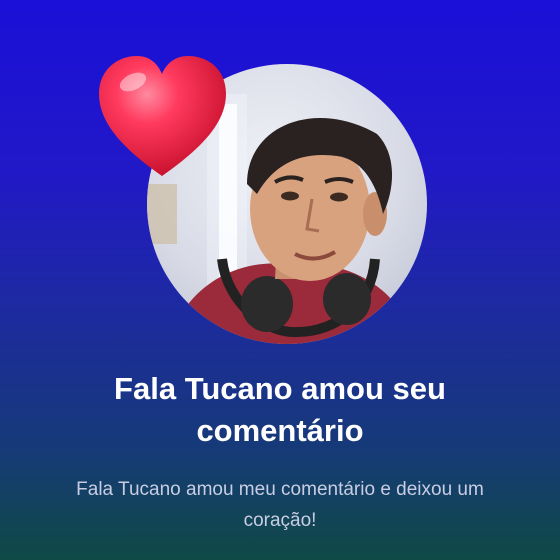 The image size is (560, 560). Describe the element at coordinates (280, 409) in the screenshot. I see `notification-title: Fala Tucano amou seu comentário` at that location.